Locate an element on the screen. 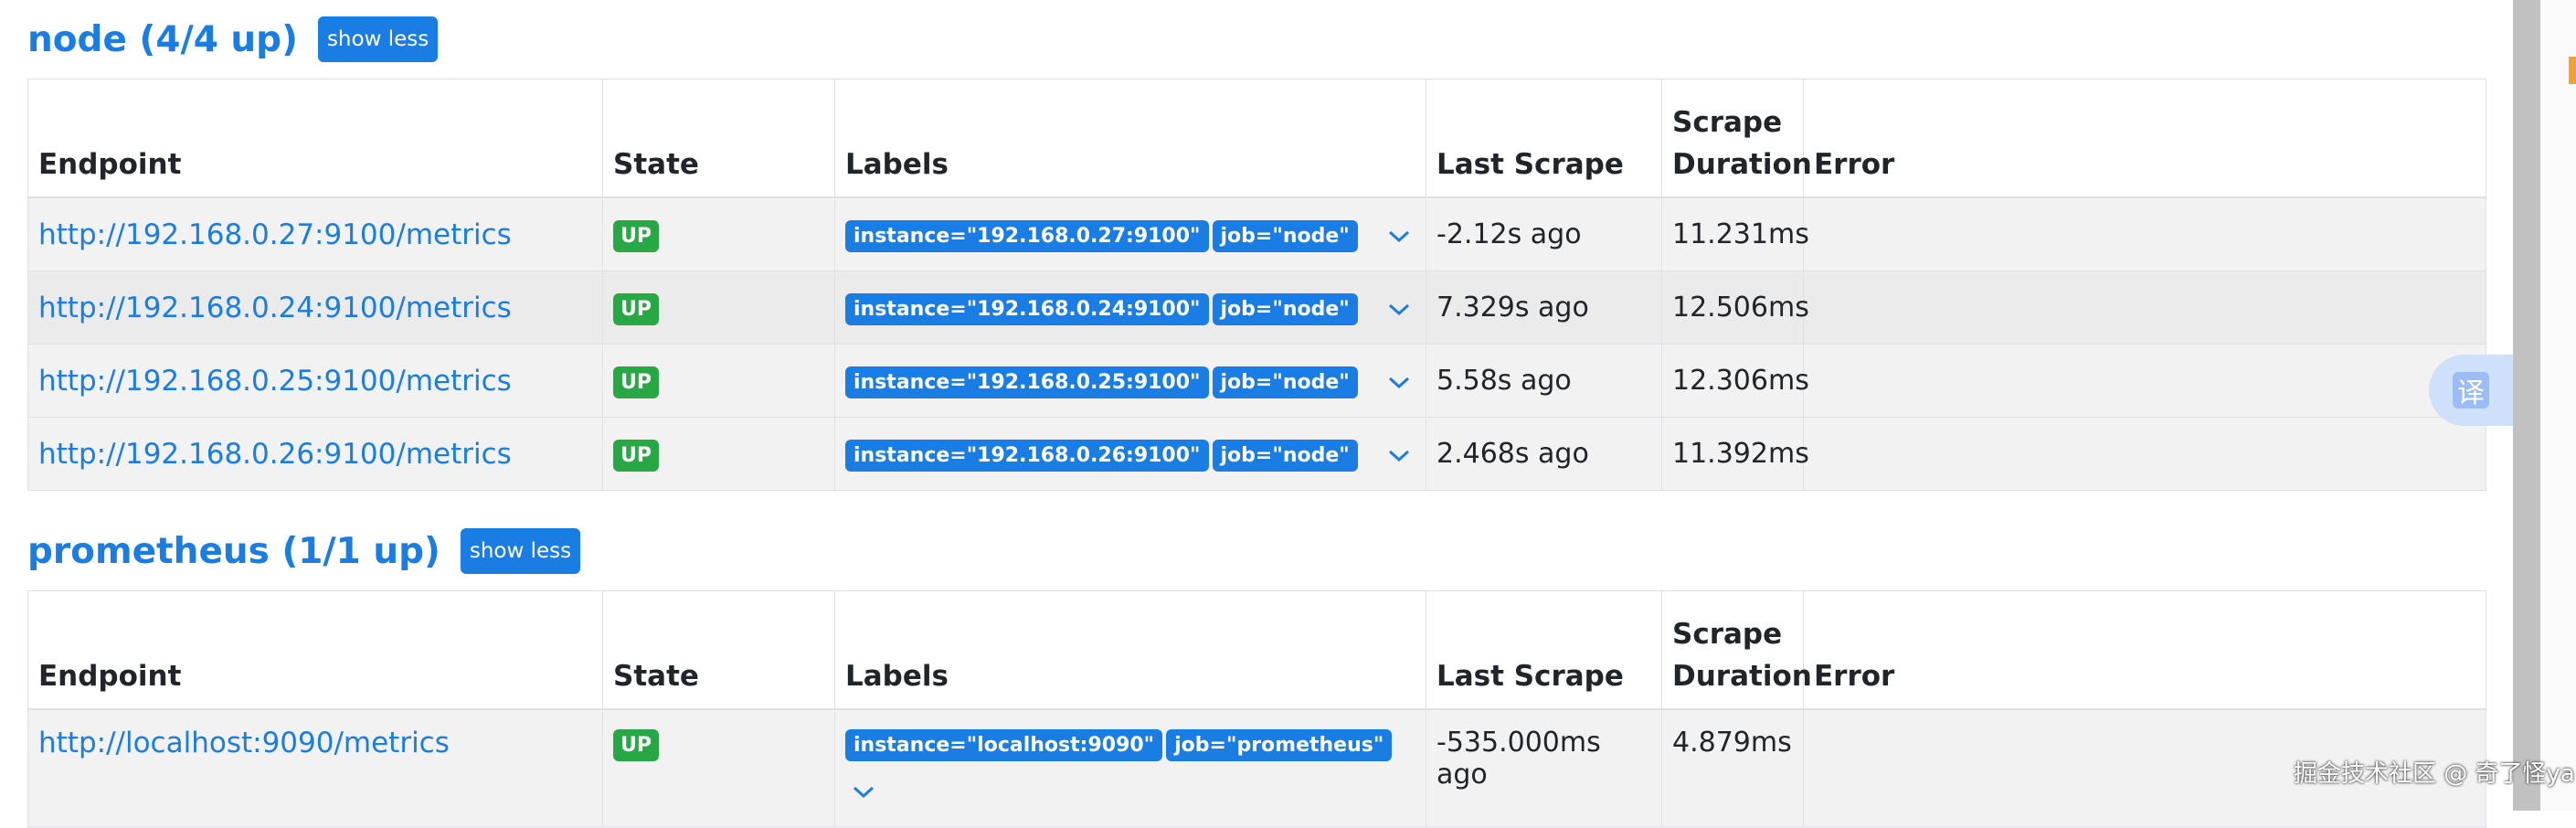 This screenshot has height=828, width=2576. labels-cell: instance="192.168.0.27:9100" job="node" is located at coordinates (1130, 233).